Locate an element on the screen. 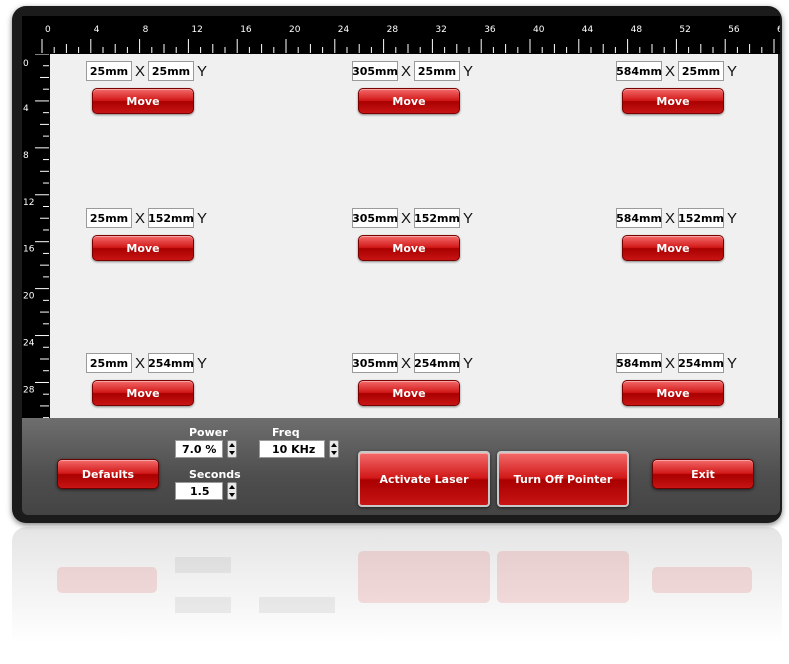 Image resolution: width=789 pixels, height=664 pixels. ruler-tick-label: 60 is located at coordinates (778, 30).